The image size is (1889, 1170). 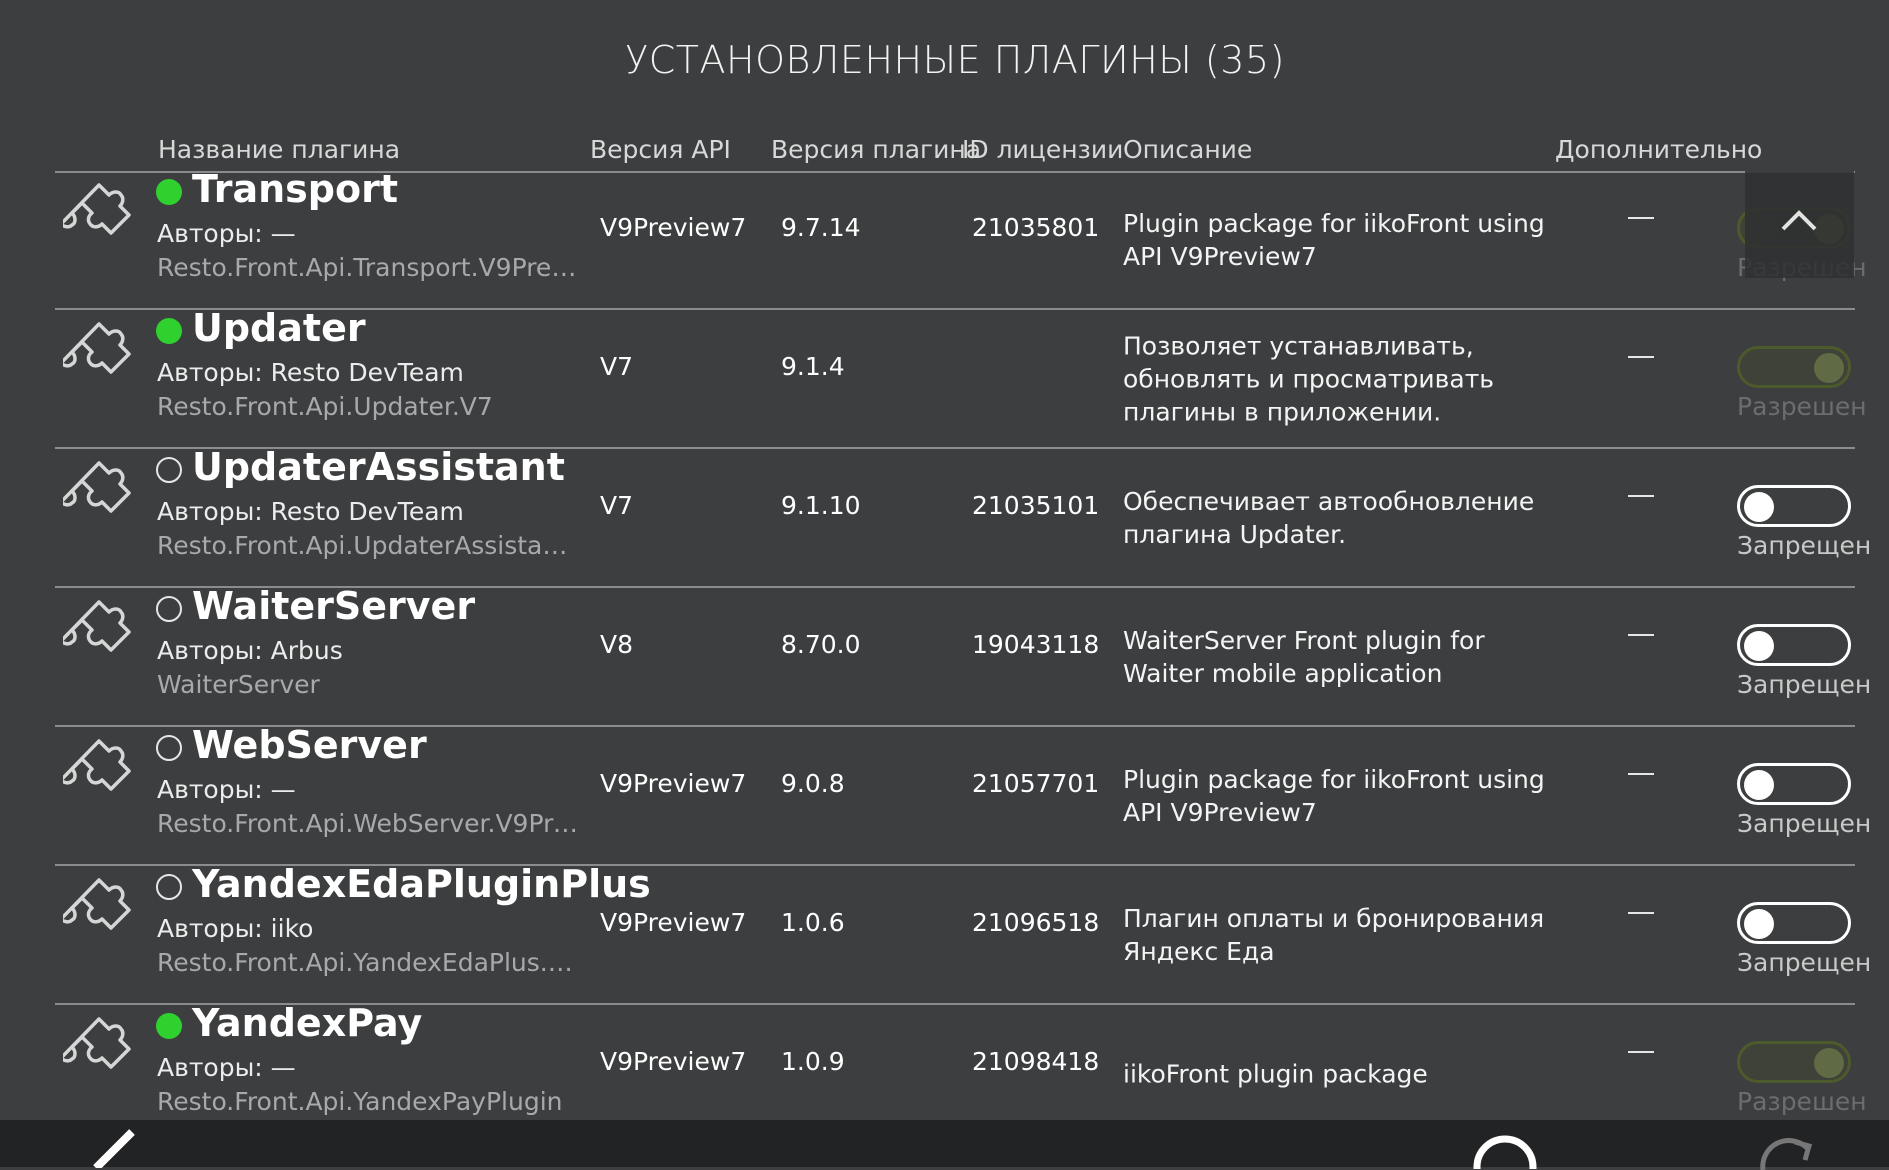 What do you see at coordinates (378, 467) in the screenshot?
I see `plugin-name: UpdaterAssistant` at bounding box center [378, 467].